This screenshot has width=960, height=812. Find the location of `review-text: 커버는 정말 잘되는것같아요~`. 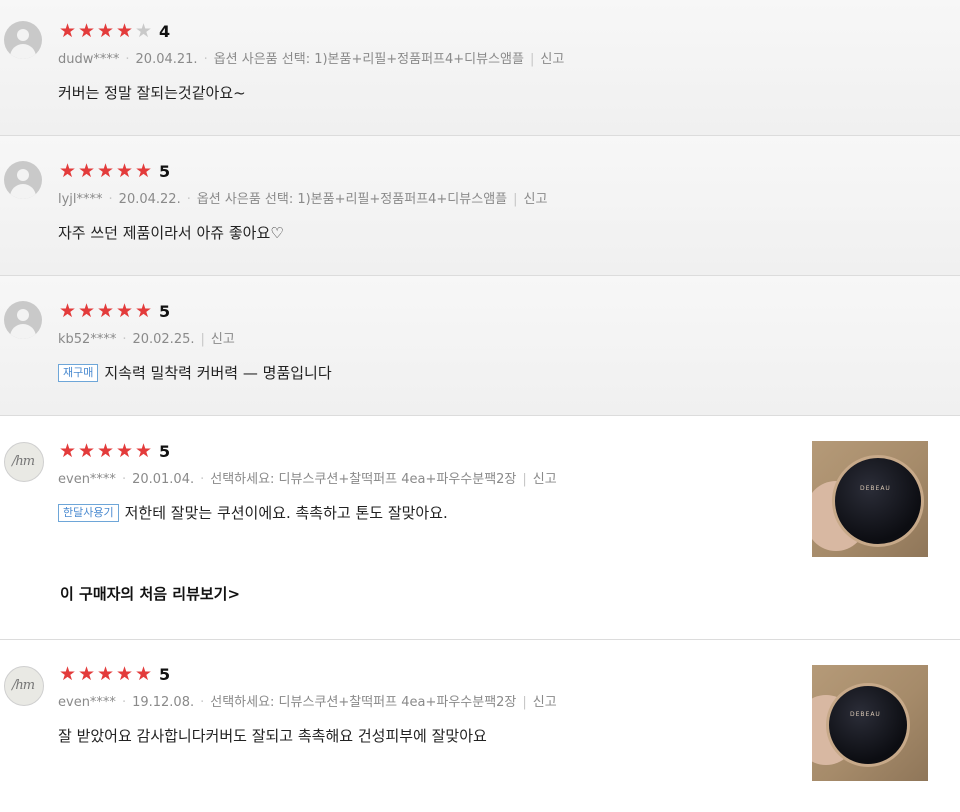

review-text: 커버는 정말 잘되는것같아요~ is located at coordinates (152, 92).